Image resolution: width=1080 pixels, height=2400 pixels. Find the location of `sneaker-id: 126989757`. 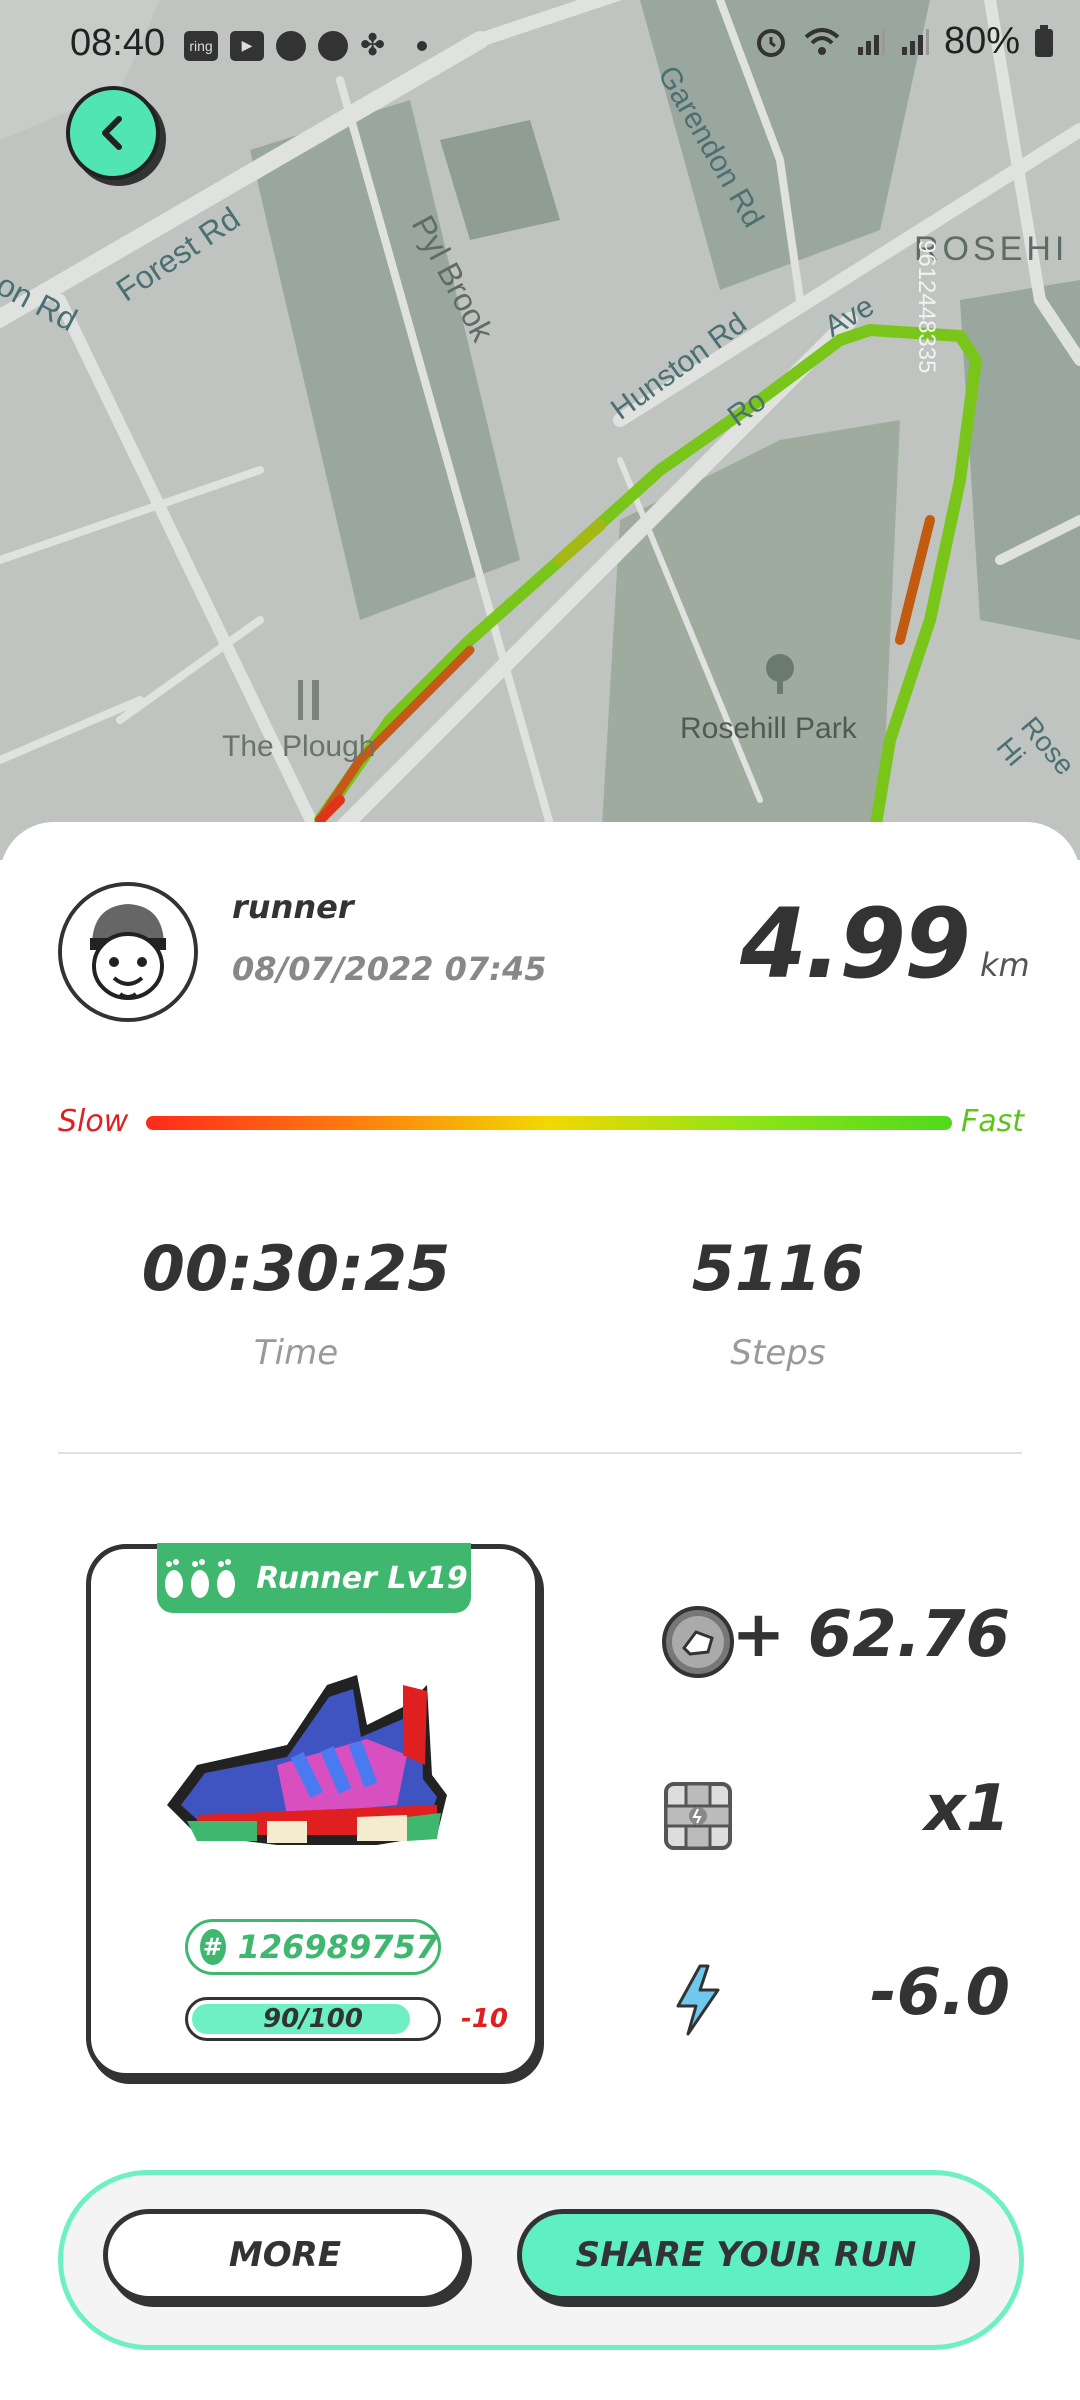

sneaker-id: 126989757 is located at coordinates (337, 1947).